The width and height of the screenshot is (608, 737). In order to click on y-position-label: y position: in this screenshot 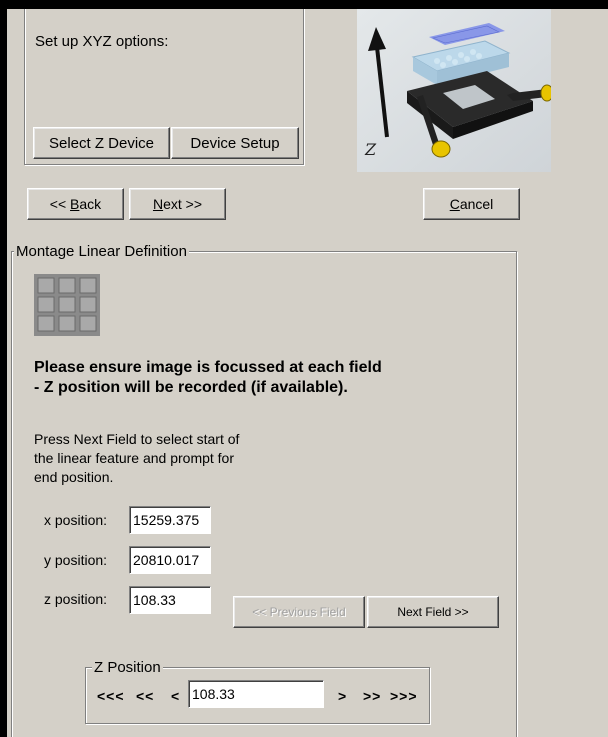, I will do `click(76, 560)`.